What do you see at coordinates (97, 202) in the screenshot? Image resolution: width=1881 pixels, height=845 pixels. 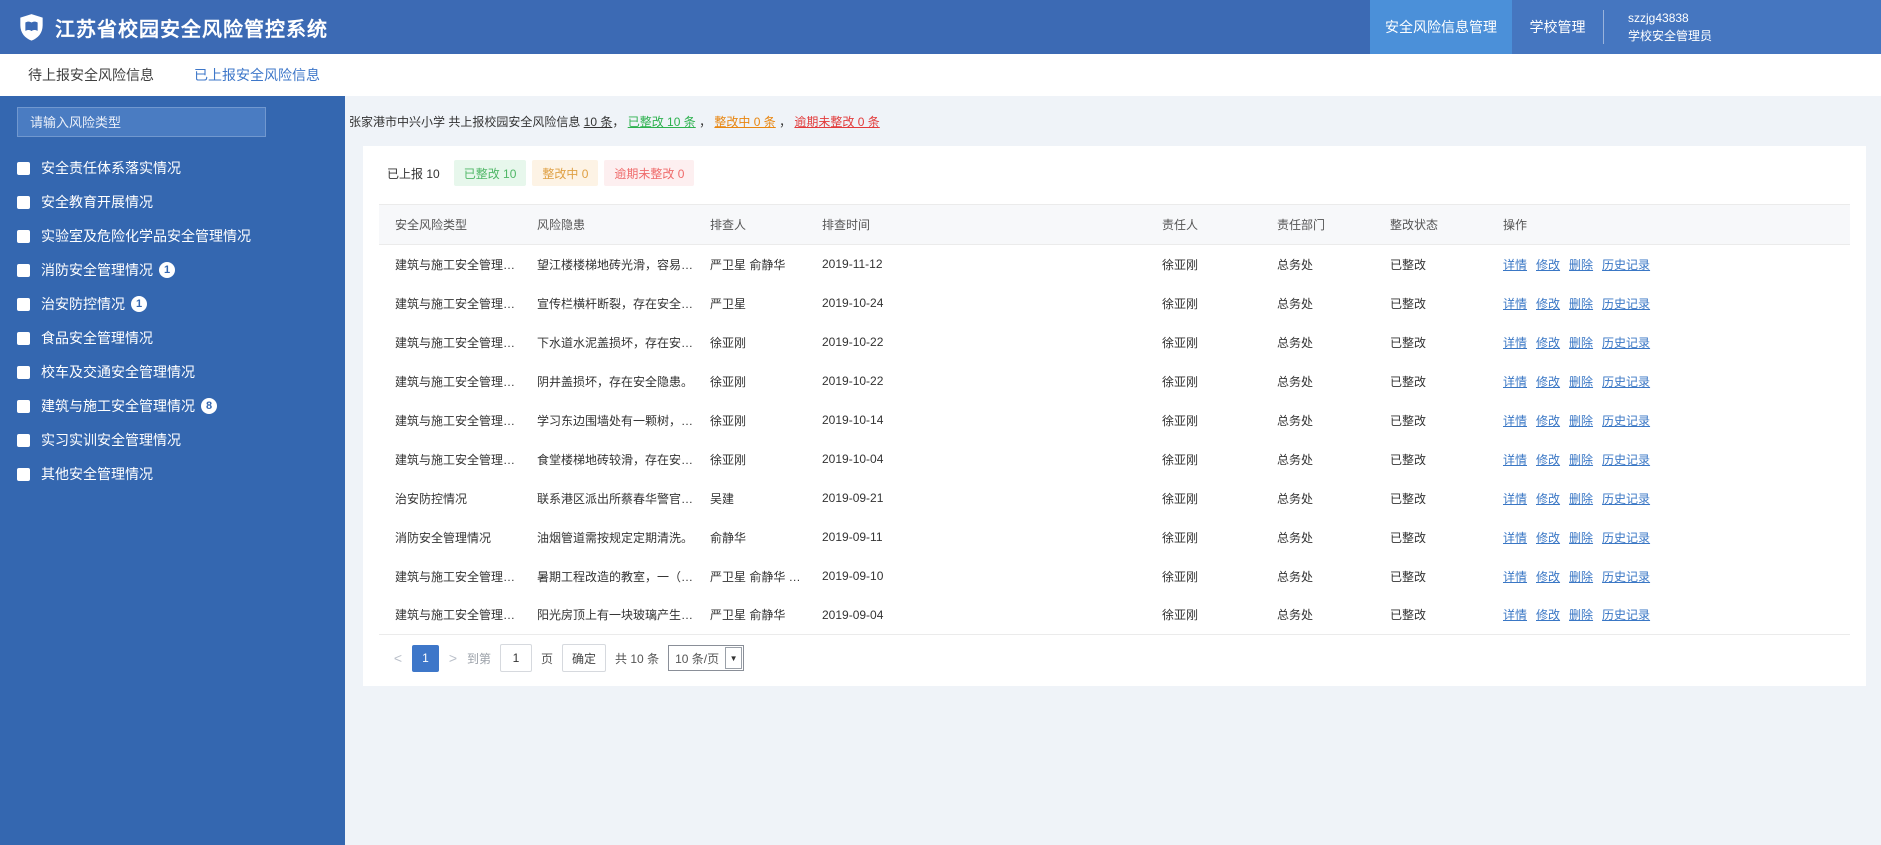 I see `sidebar-item-label: 安全教育开展情况` at bounding box center [97, 202].